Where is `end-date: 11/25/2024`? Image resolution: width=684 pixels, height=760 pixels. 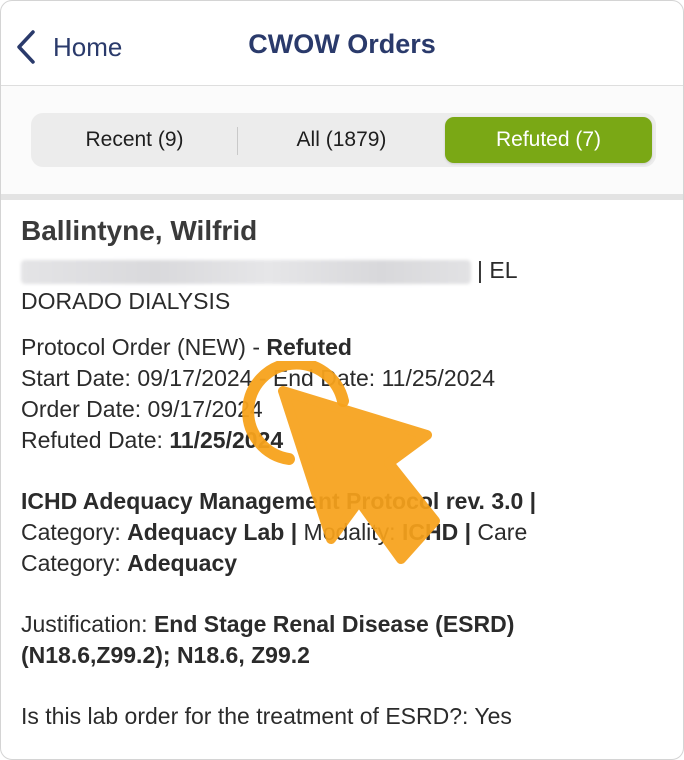 end-date: 11/25/2024 is located at coordinates (438, 378).